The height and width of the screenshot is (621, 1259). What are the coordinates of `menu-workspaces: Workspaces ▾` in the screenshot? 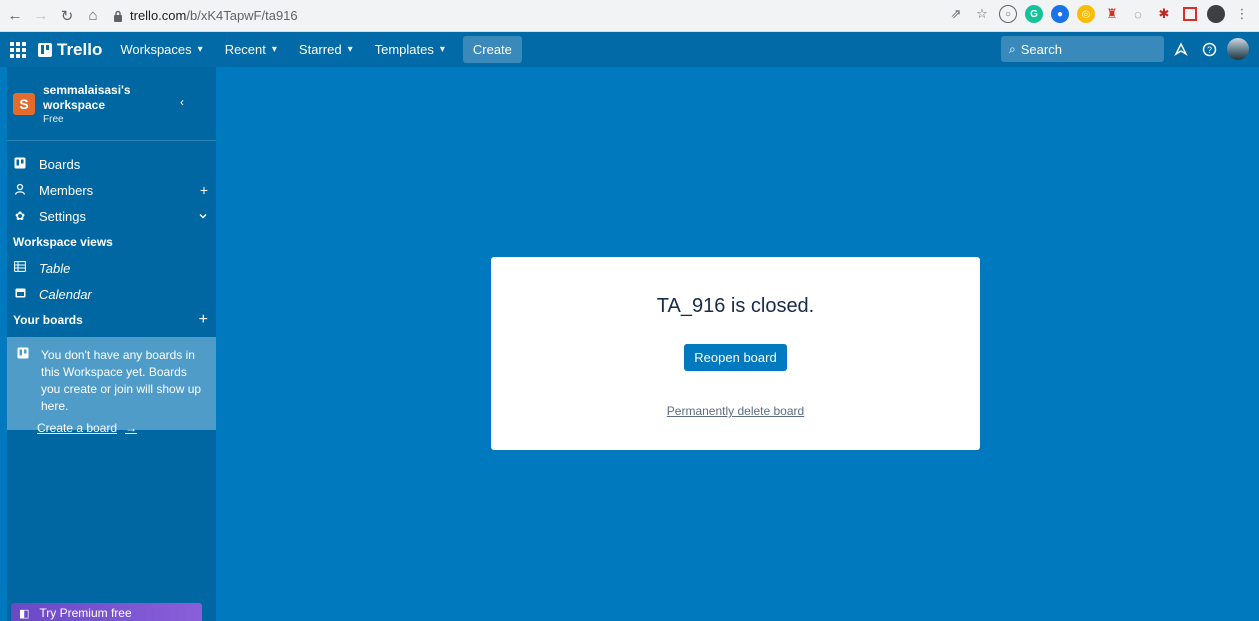 It's located at (161, 49).